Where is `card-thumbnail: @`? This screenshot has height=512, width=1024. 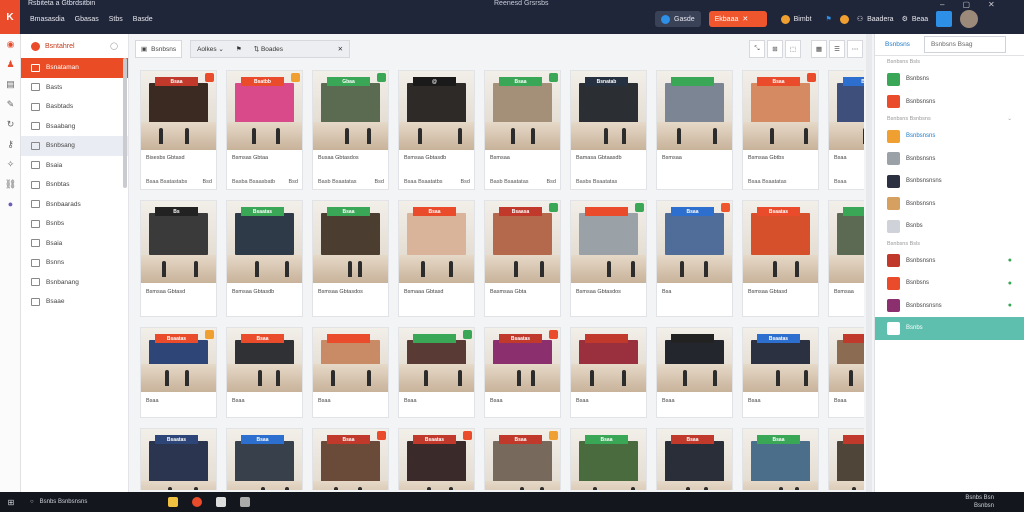 card-thumbnail: @ is located at coordinates (436, 110).